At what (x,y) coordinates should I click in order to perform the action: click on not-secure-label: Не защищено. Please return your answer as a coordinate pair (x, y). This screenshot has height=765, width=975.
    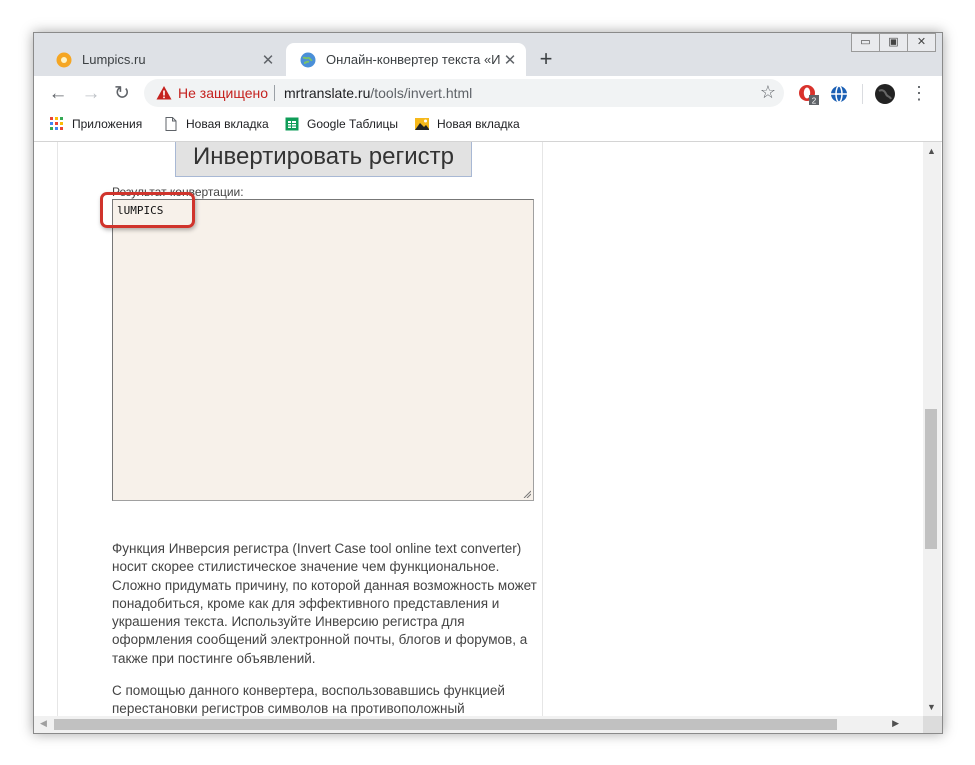
    Looking at the image, I should click on (223, 93).